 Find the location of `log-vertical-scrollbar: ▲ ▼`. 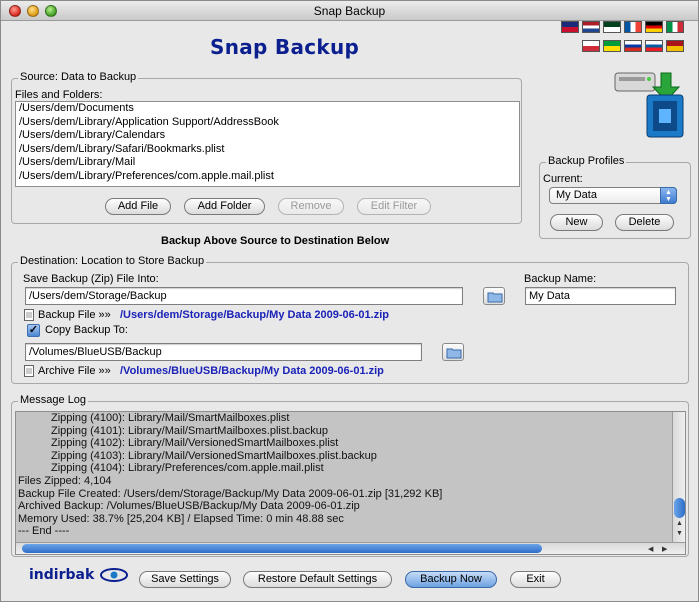

log-vertical-scrollbar: ▲ ▼ is located at coordinates (678, 477).